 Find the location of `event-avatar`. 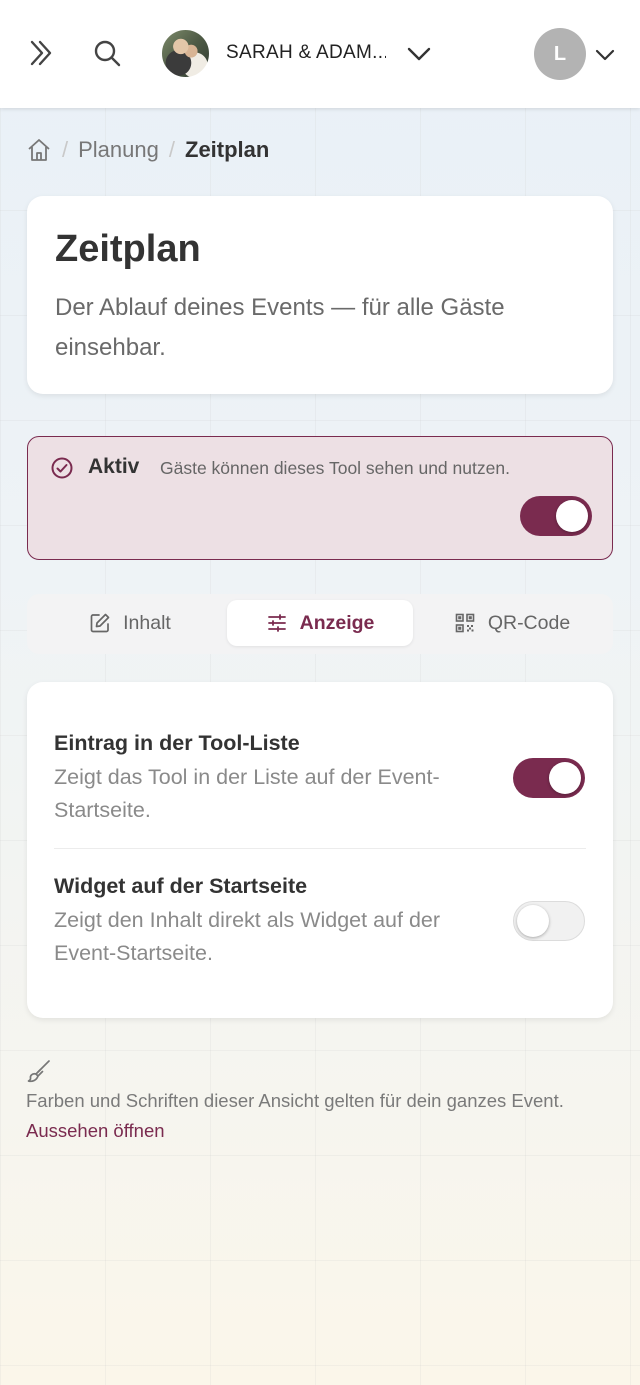

event-avatar is located at coordinates (185, 53).